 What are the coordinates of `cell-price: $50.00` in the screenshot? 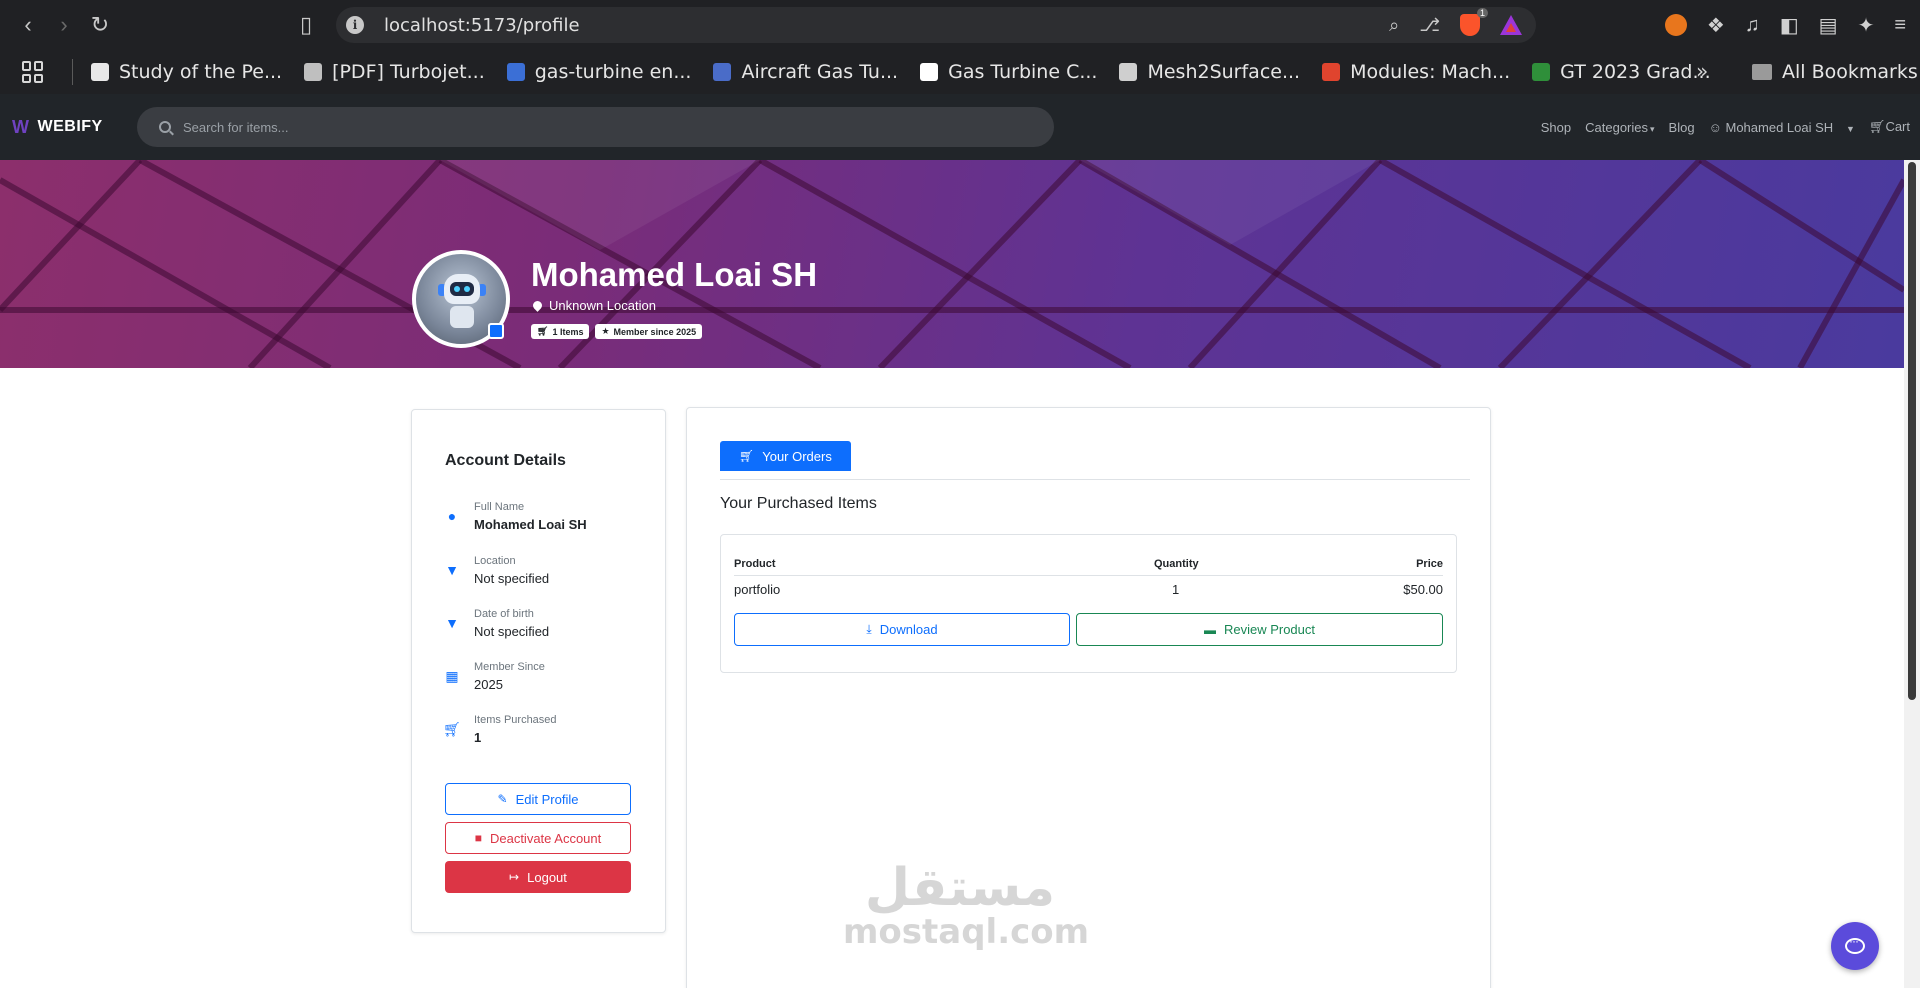 It's located at (1423, 589).